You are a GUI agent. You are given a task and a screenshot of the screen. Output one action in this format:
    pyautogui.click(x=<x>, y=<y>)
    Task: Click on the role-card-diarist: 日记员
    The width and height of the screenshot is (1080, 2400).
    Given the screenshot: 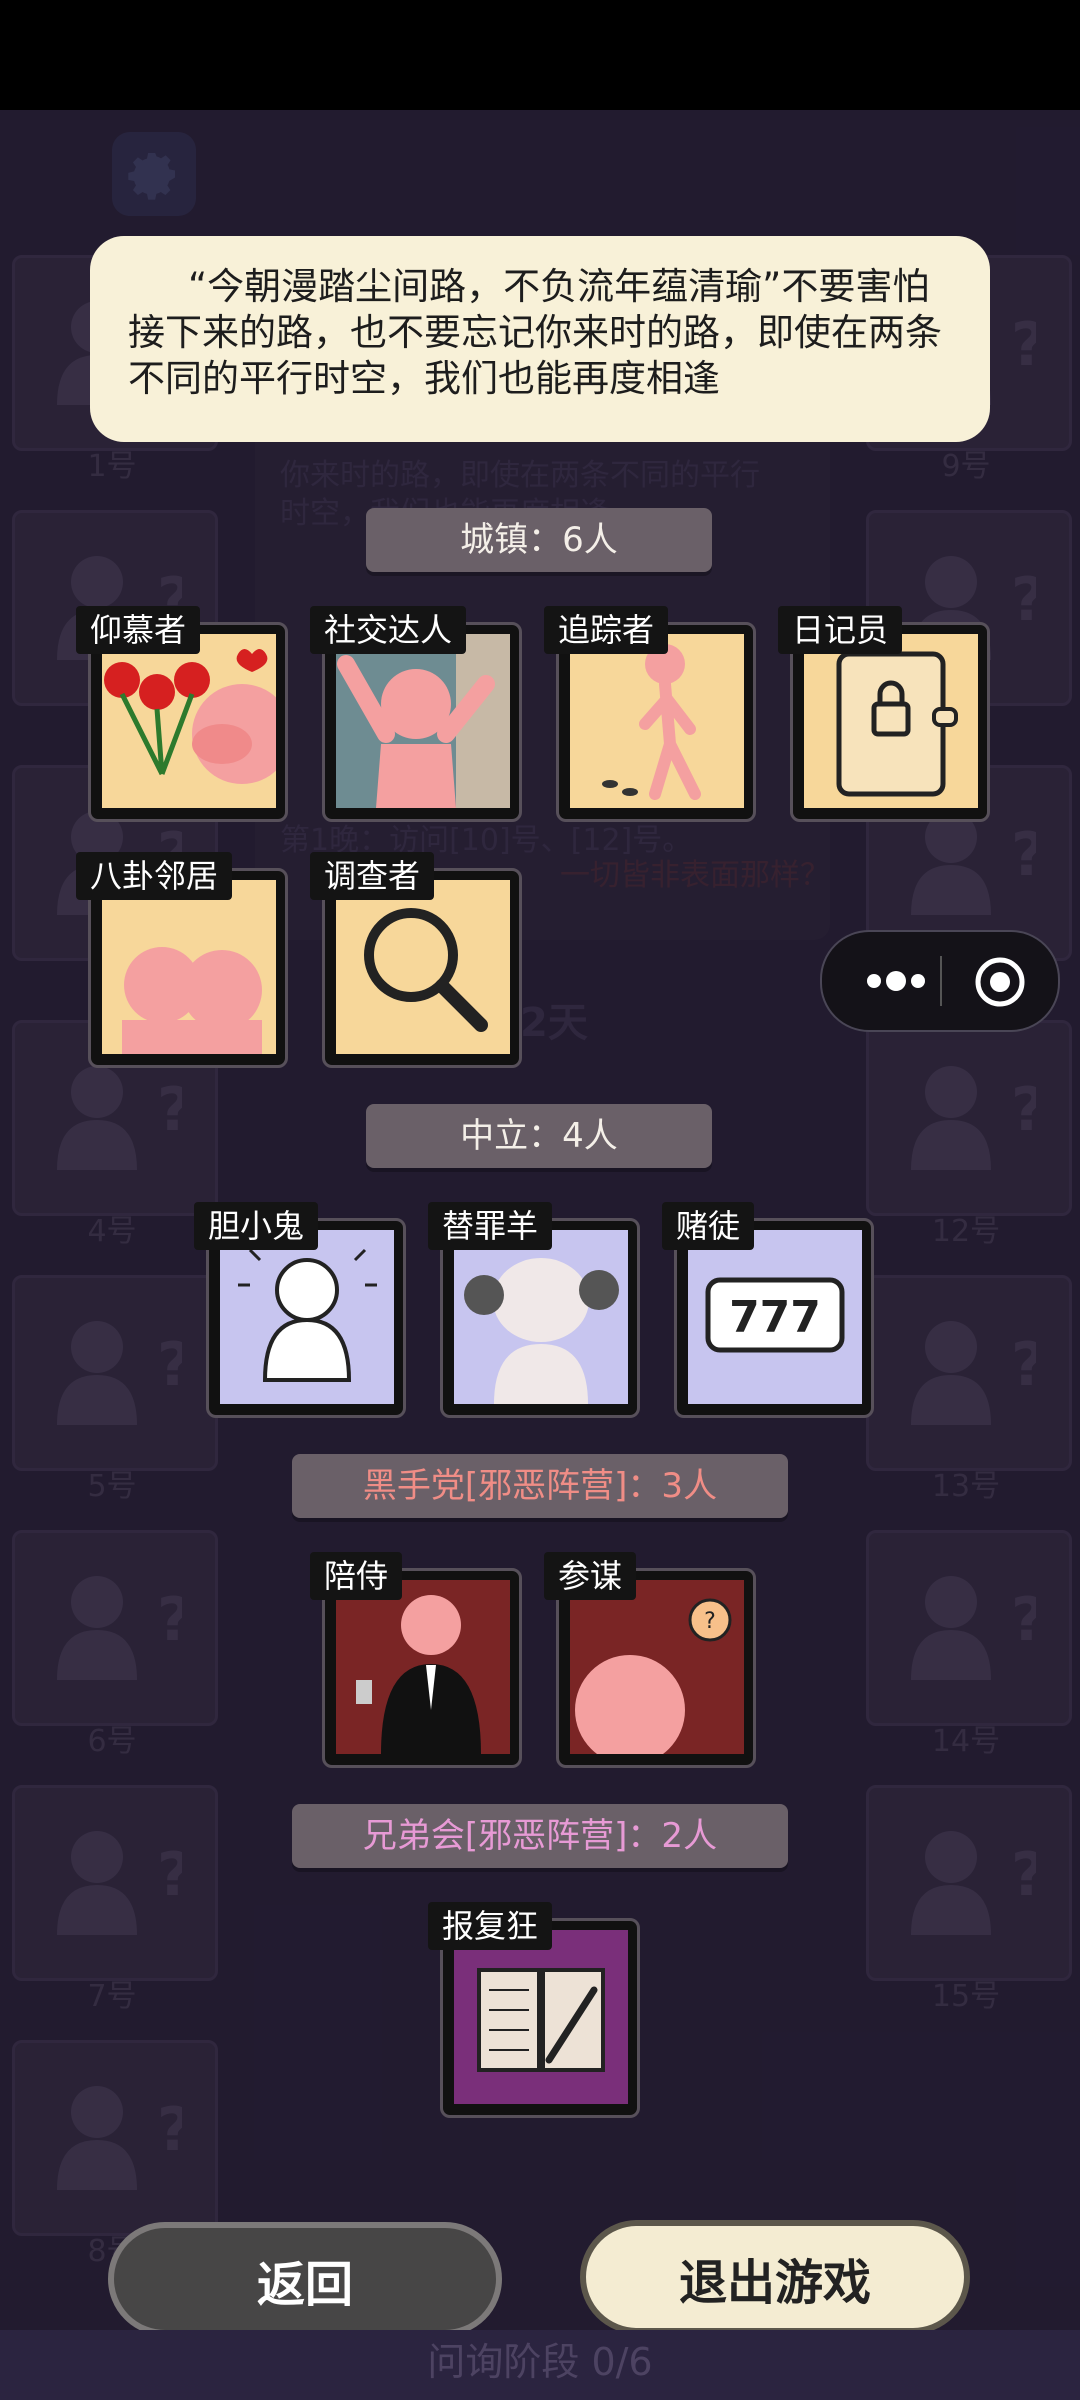 What is the action you would take?
    pyautogui.click(x=884, y=714)
    